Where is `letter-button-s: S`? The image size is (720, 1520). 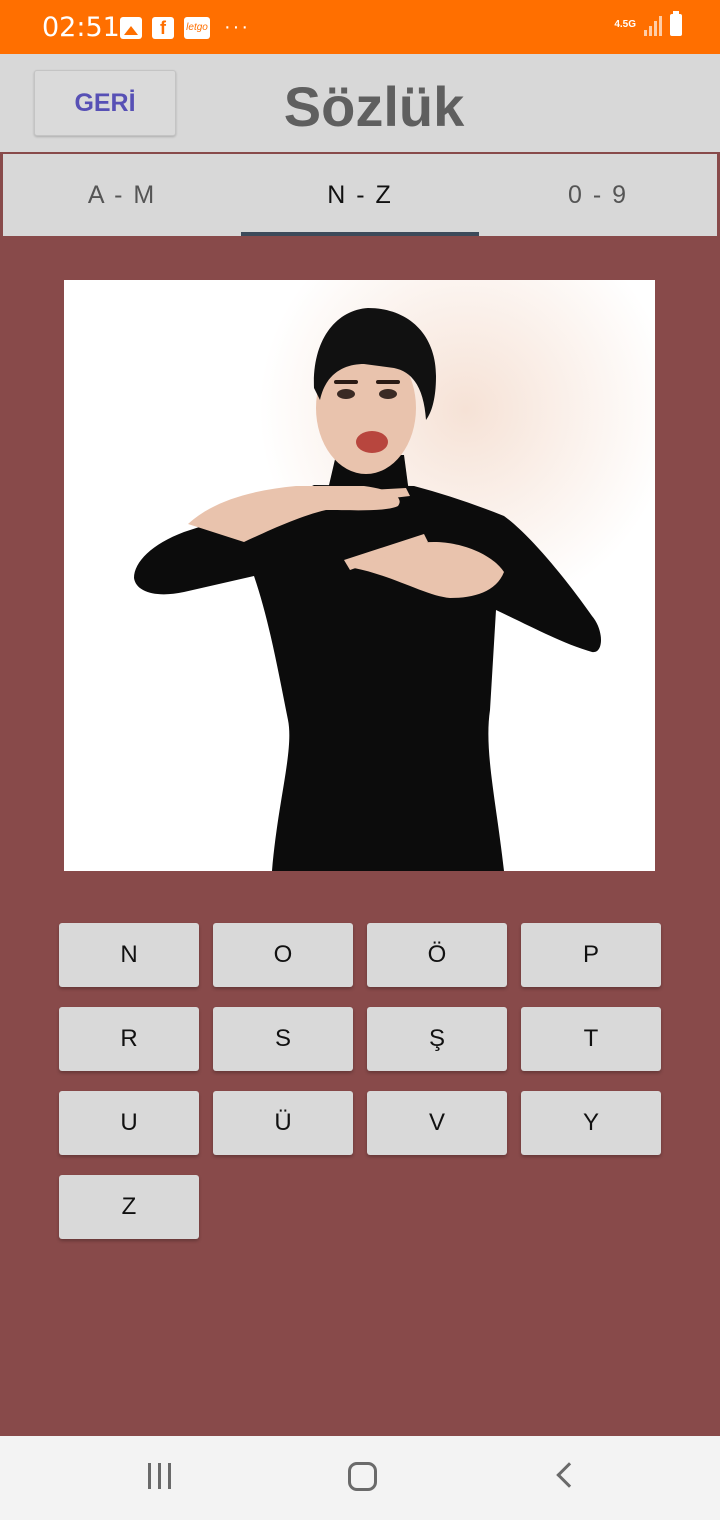 letter-button-s: S is located at coordinates (283, 1039).